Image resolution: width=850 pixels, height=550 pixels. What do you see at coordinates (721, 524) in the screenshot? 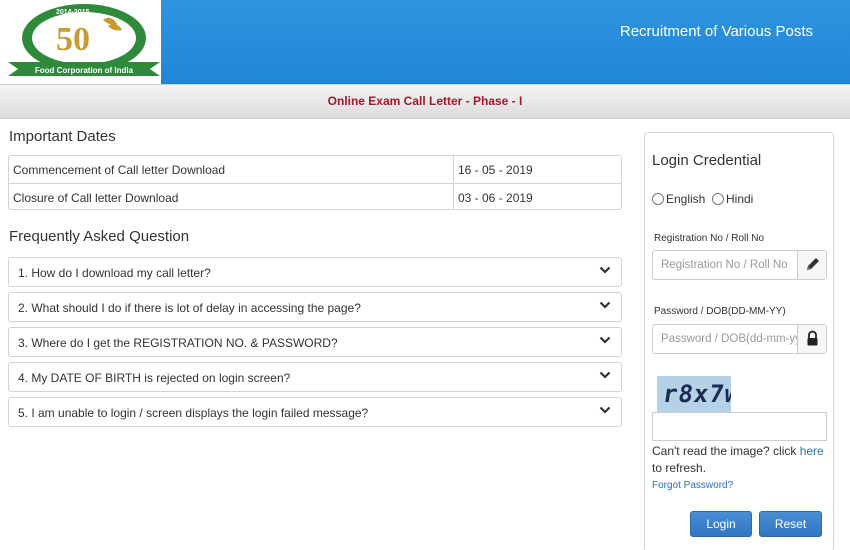
I see `login-button: Login` at bounding box center [721, 524].